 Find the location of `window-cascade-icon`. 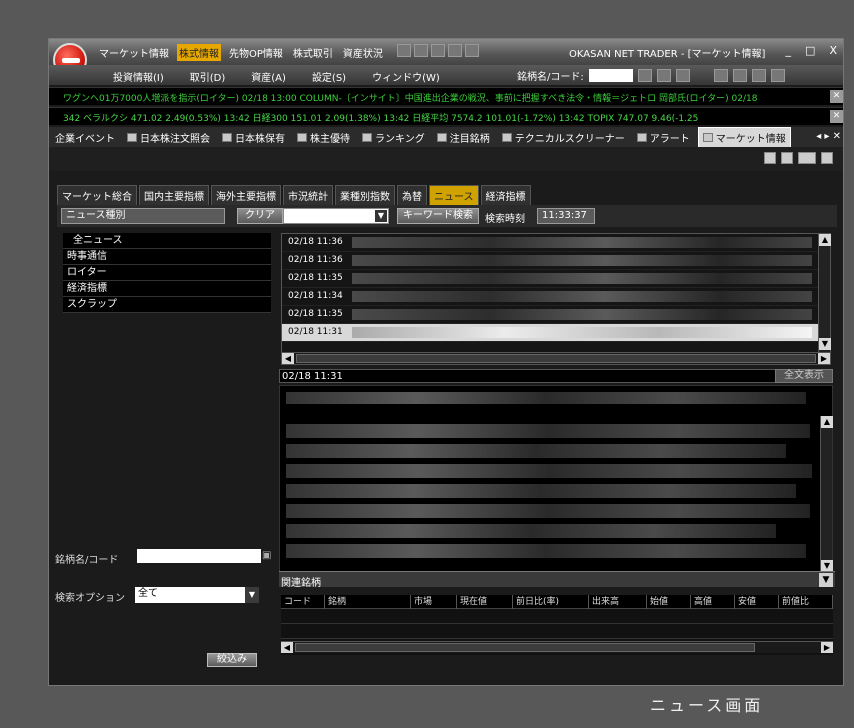

window-cascade-icon is located at coordinates (758, 75).